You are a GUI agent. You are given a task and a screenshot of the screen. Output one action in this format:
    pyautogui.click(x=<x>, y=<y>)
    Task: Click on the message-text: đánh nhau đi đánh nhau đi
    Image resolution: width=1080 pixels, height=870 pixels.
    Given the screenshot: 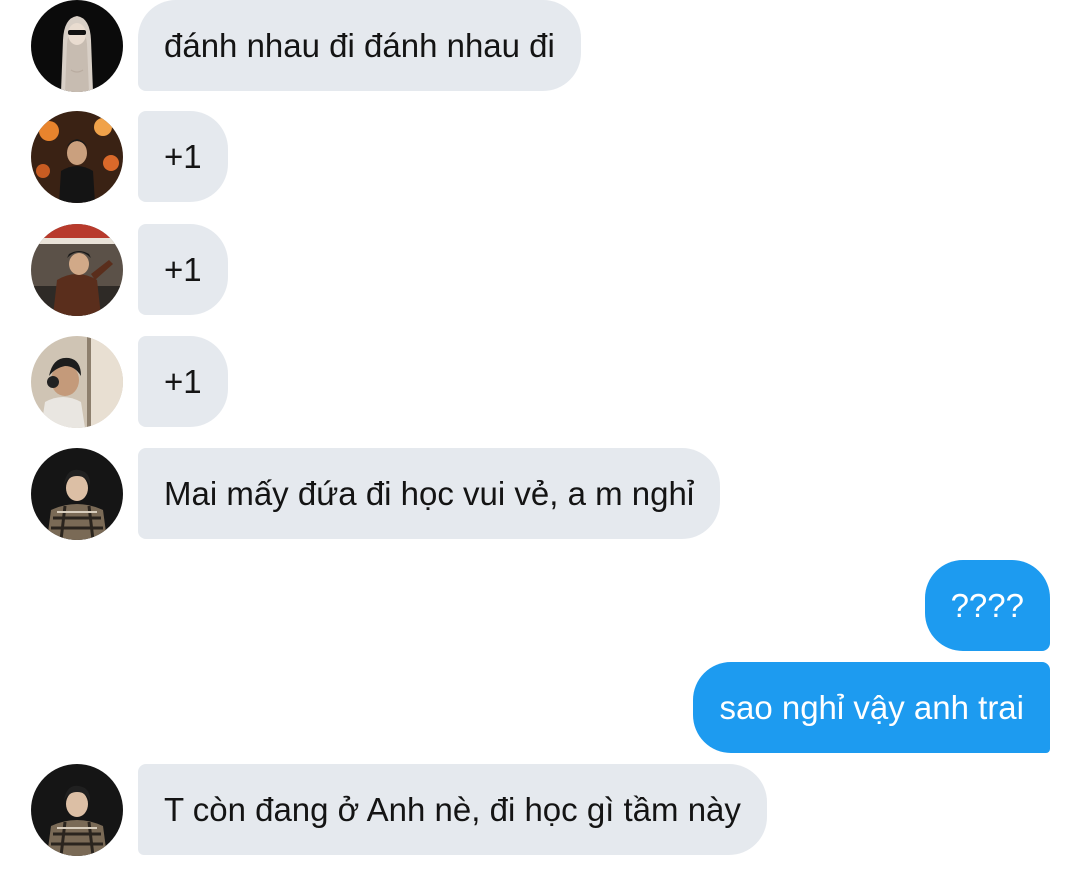 What is the action you would take?
    pyautogui.click(x=359, y=45)
    